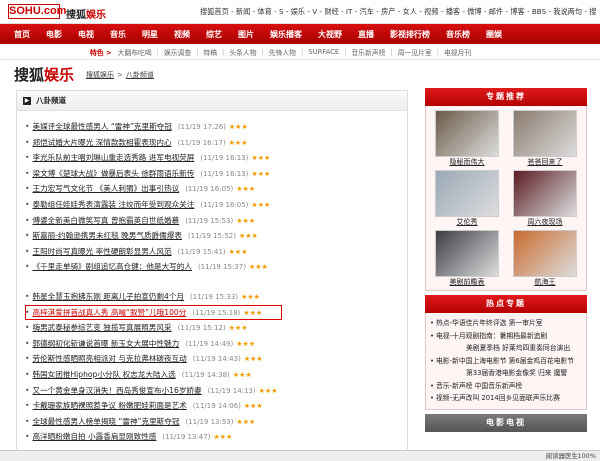 The width and height of the screenshot is (600, 461). What do you see at coordinates (105, 188) in the screenshot?
I see `news-title: 王力宏写气文化节 《美人刺猬》出事引热议` at bounding box center [105, 188].